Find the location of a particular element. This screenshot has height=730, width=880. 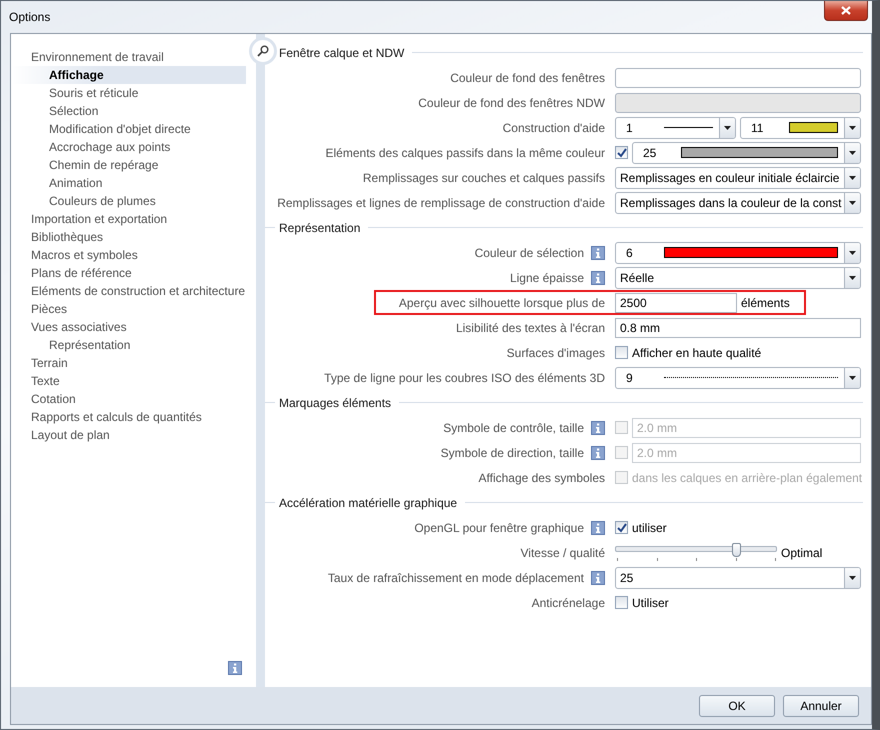

search-icon is located at coordinates (263, 51).